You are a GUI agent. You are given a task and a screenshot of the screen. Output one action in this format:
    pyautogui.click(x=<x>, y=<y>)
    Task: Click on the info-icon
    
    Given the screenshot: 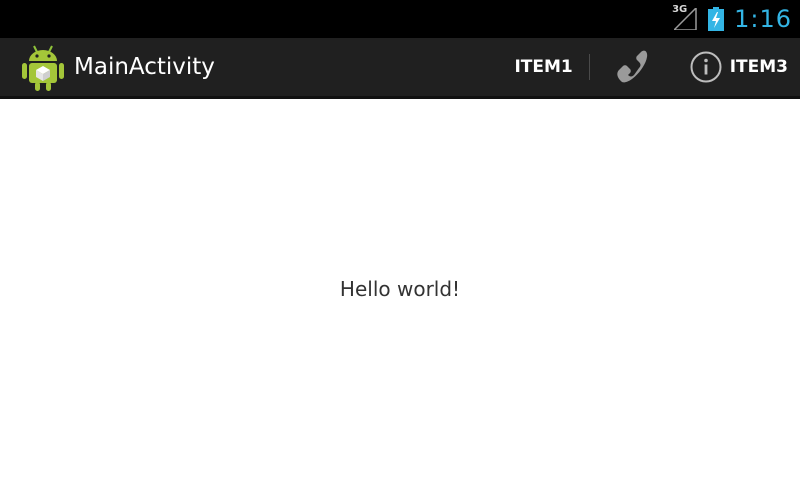 What is the action you would take?
    pyautogui.click(x=706, y=67)
    